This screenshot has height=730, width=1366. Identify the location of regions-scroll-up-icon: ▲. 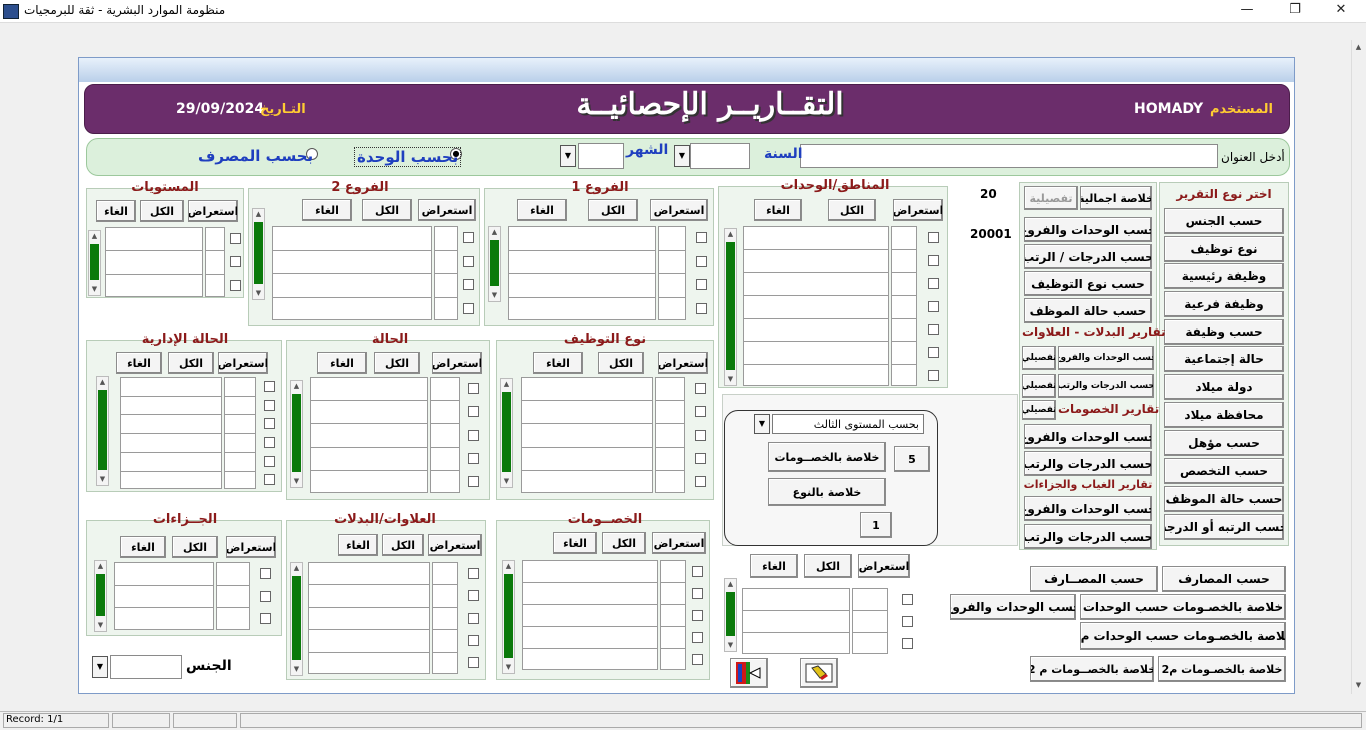
(730, 234).